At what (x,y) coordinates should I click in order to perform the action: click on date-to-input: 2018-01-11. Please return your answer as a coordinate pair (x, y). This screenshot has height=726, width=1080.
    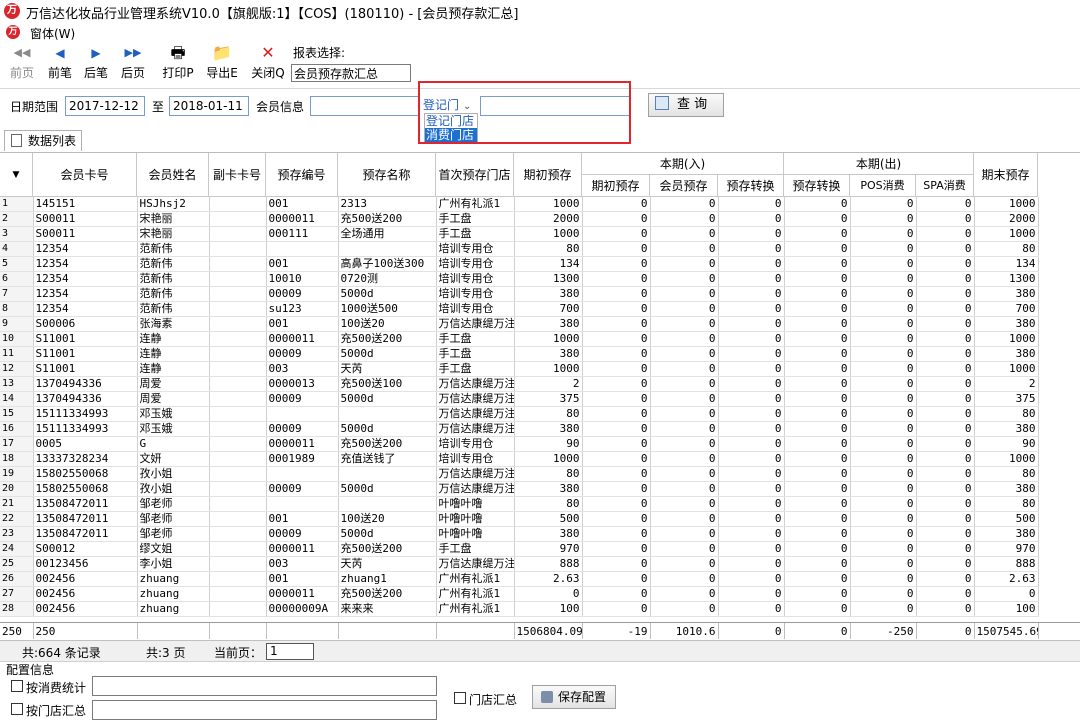
    Looking at the image, I should click on (209, 106).